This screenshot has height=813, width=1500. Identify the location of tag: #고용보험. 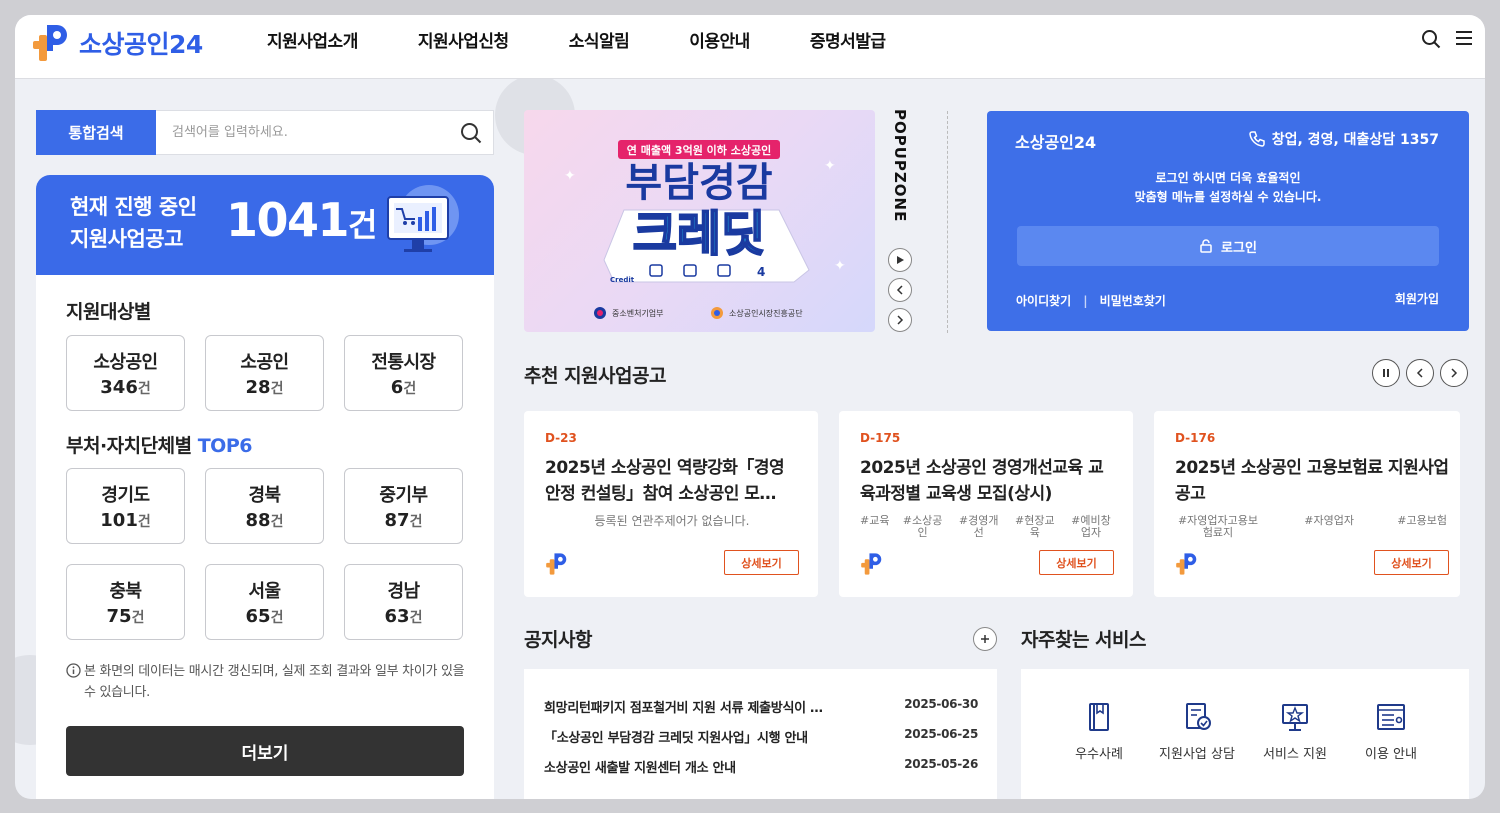
(1422, 527).